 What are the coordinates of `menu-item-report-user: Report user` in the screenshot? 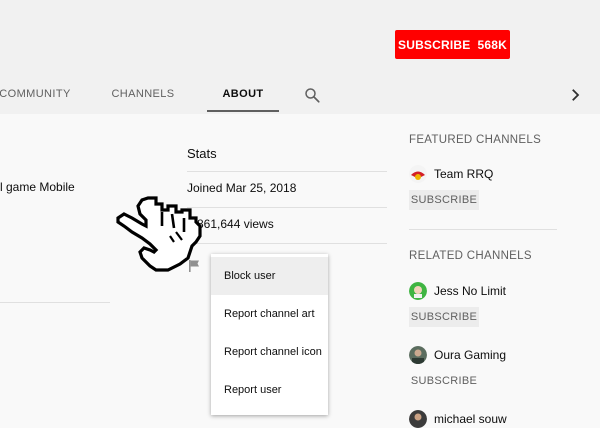 It's located at (269, 390).